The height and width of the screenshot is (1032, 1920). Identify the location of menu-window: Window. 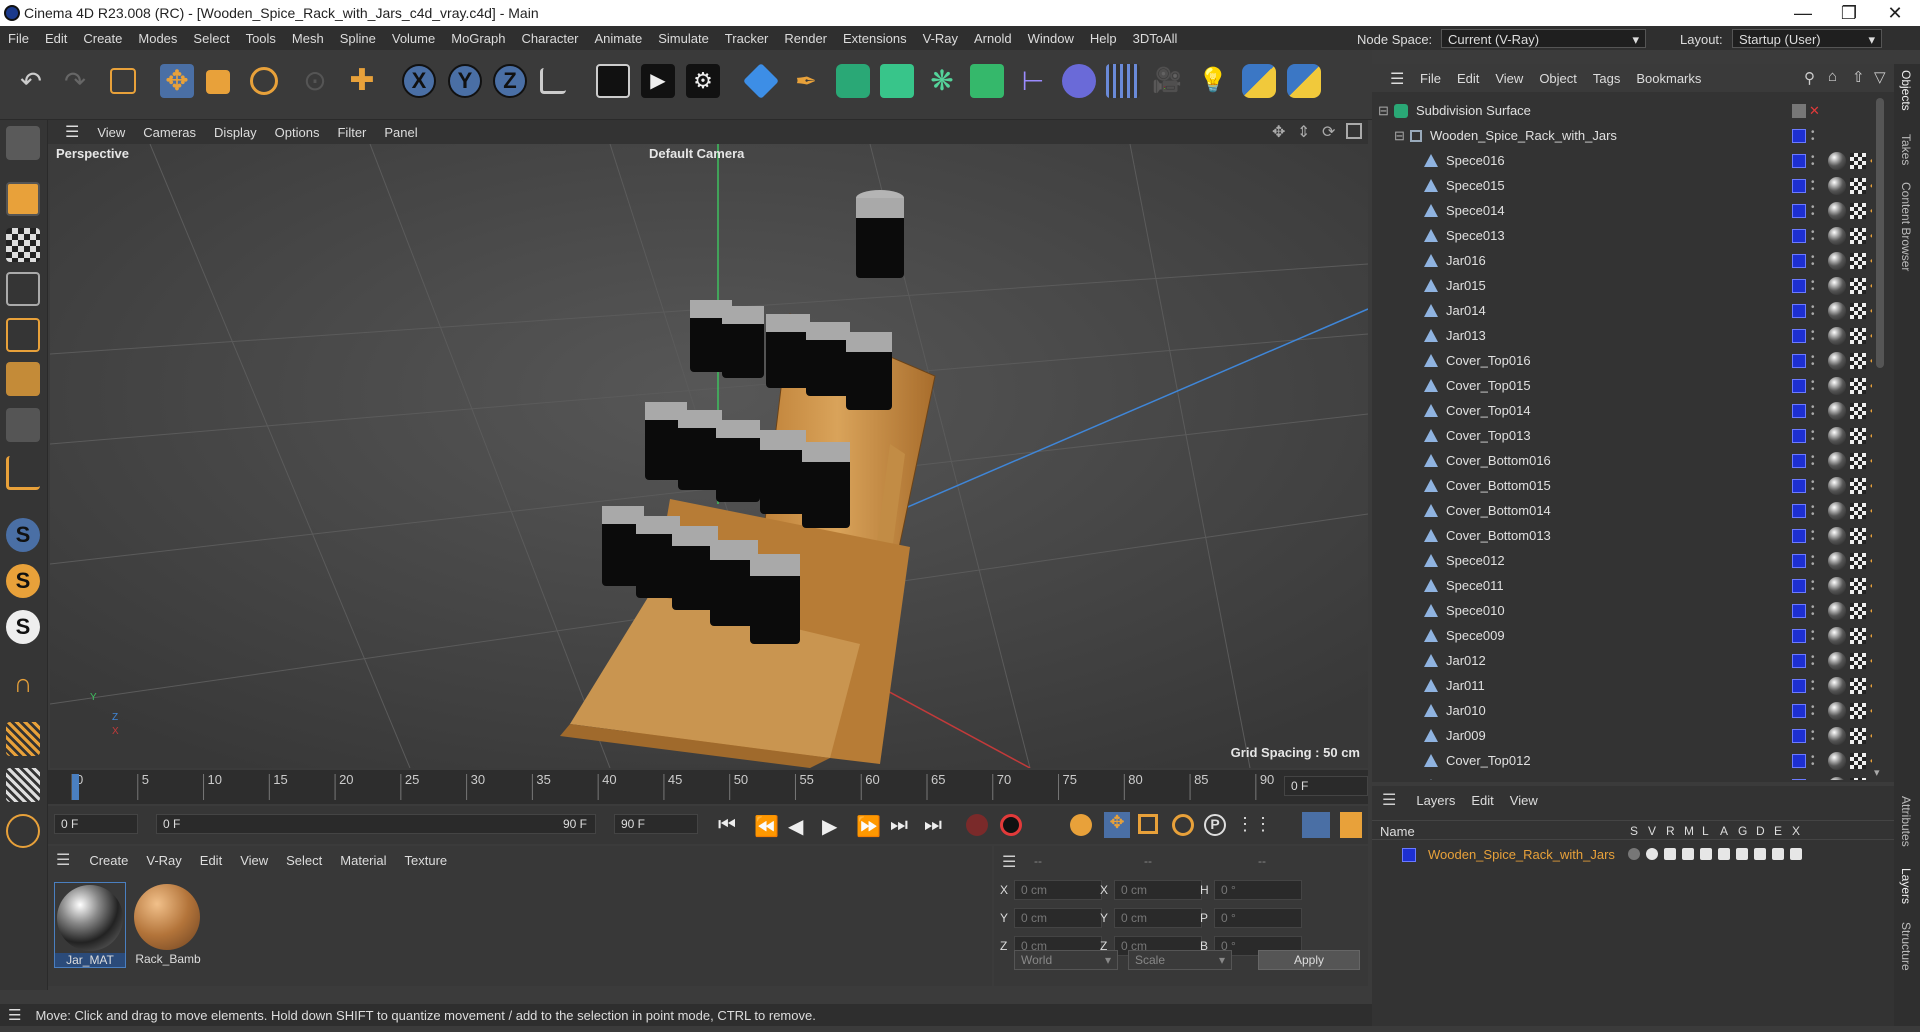
(1051, 38).